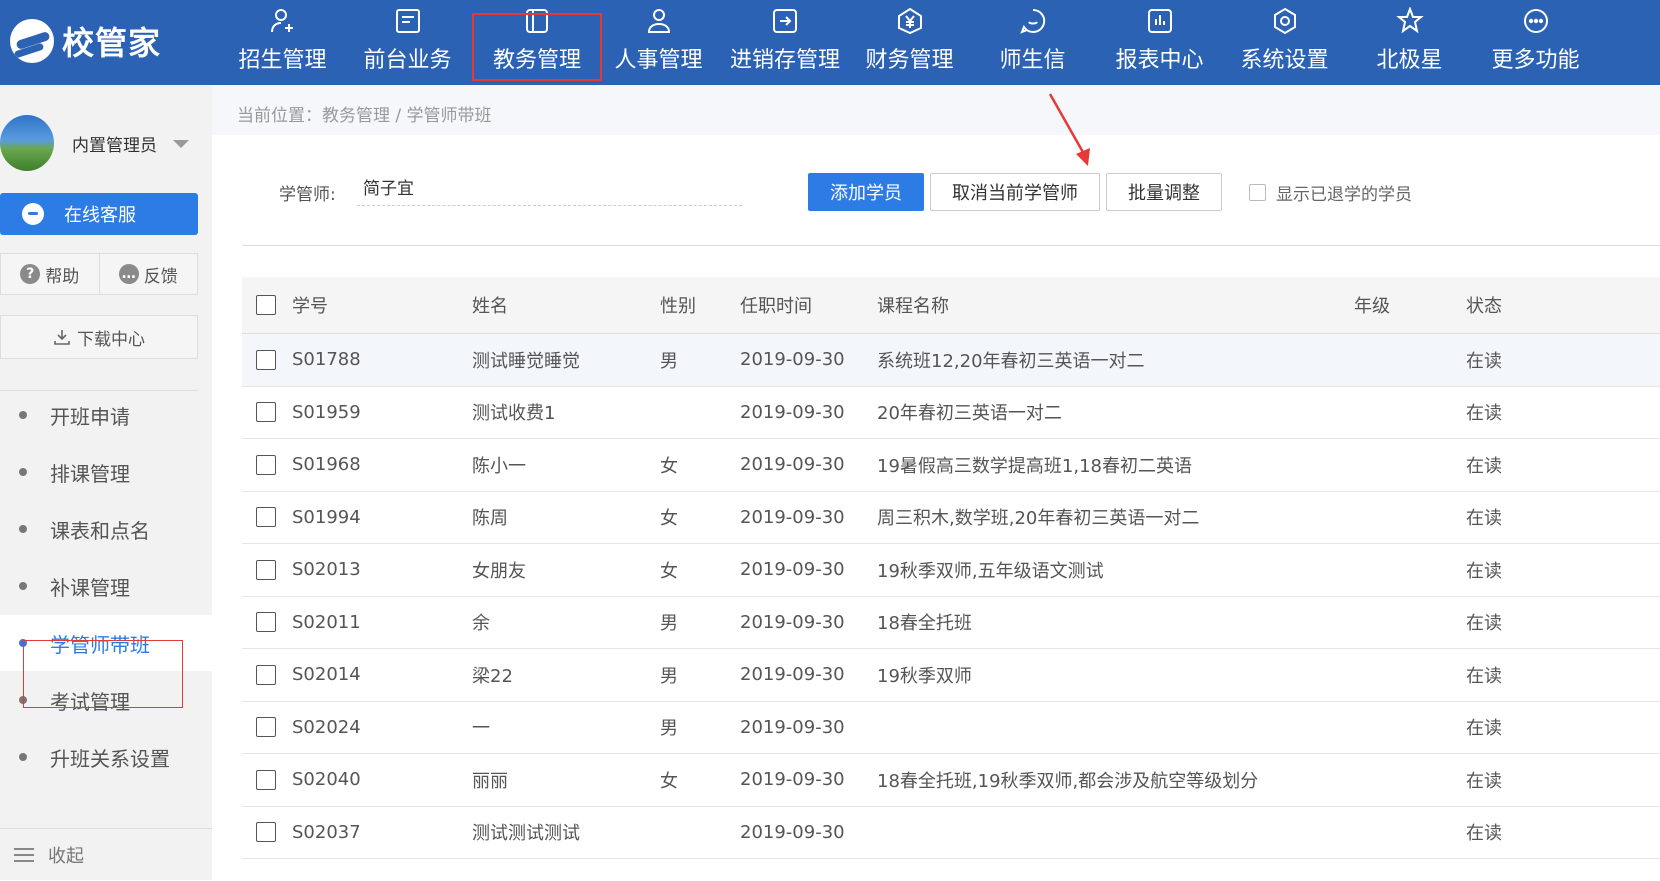 The height and width of the screenshot is (881, 1660). Describe the element at coordinates (326, 360) in the screenshot. I see `cell-student-no: S01788` at that location.